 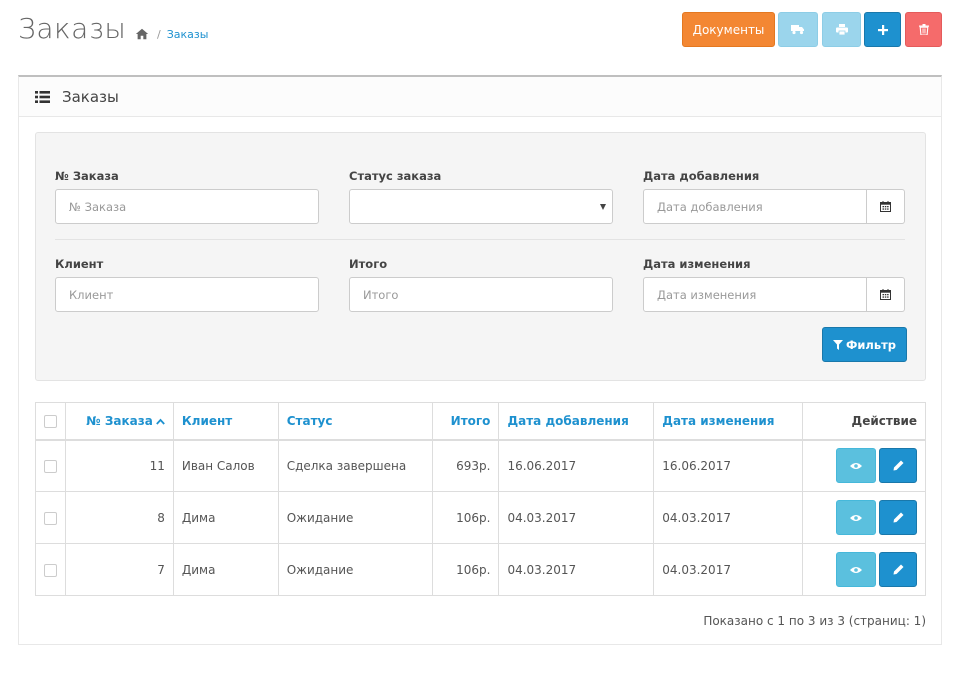 I want to click on date-modified-placeholder: Дата изменения, so click(x=707, y=294).